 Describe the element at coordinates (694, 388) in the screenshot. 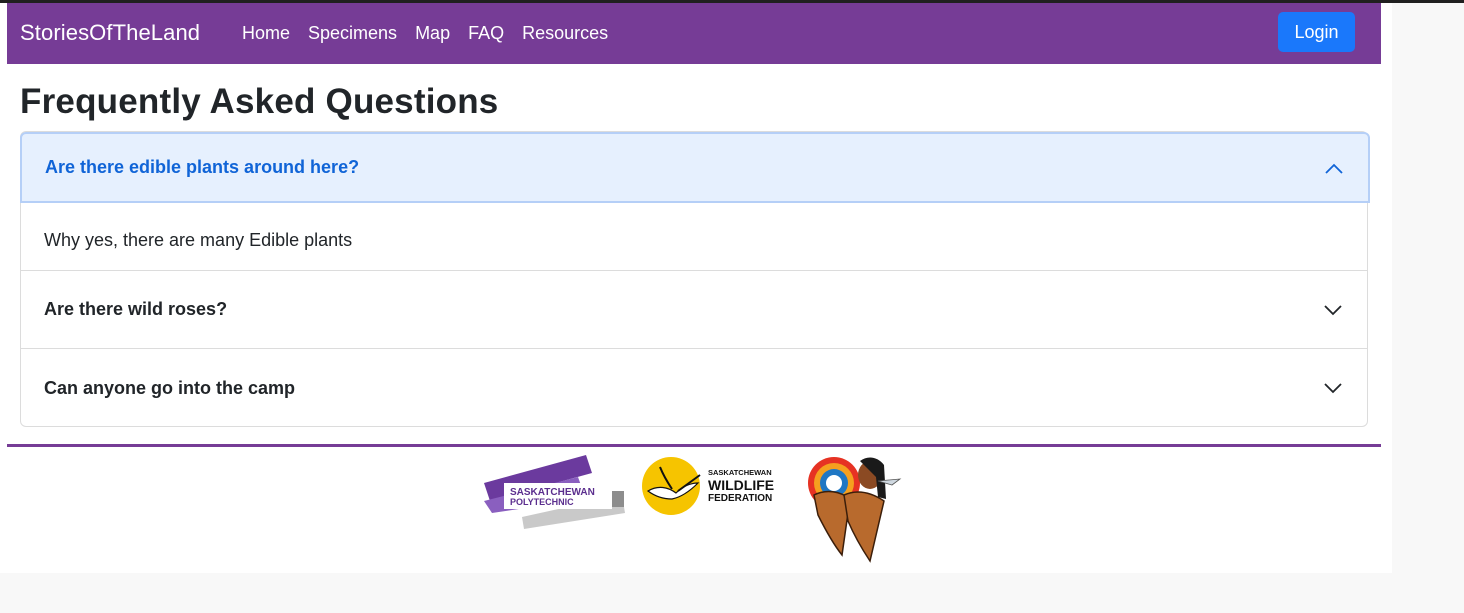

I see `faq-item-3-header: Can anyone go into the camp` at that location.